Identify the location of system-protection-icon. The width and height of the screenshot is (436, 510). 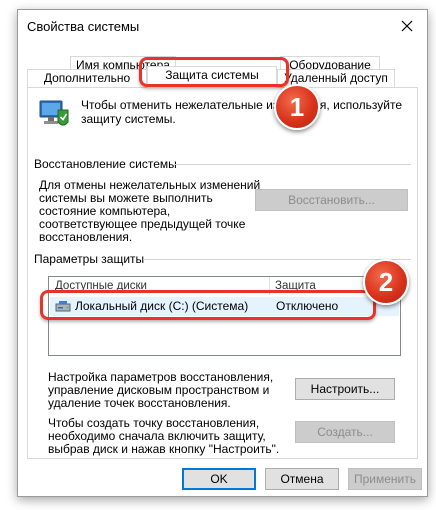
(54, 113).